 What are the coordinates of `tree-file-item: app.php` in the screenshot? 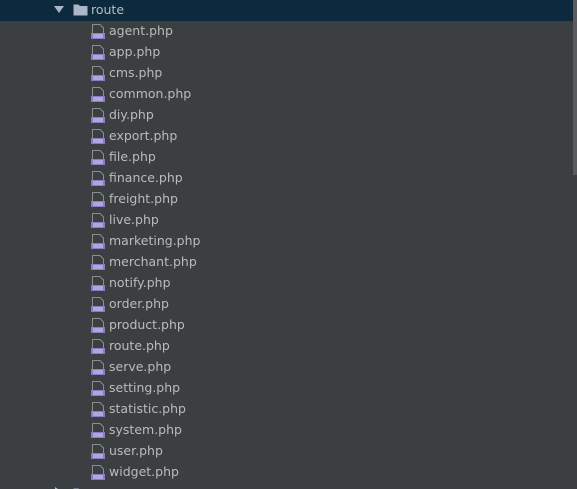 It's located at (286, 52).